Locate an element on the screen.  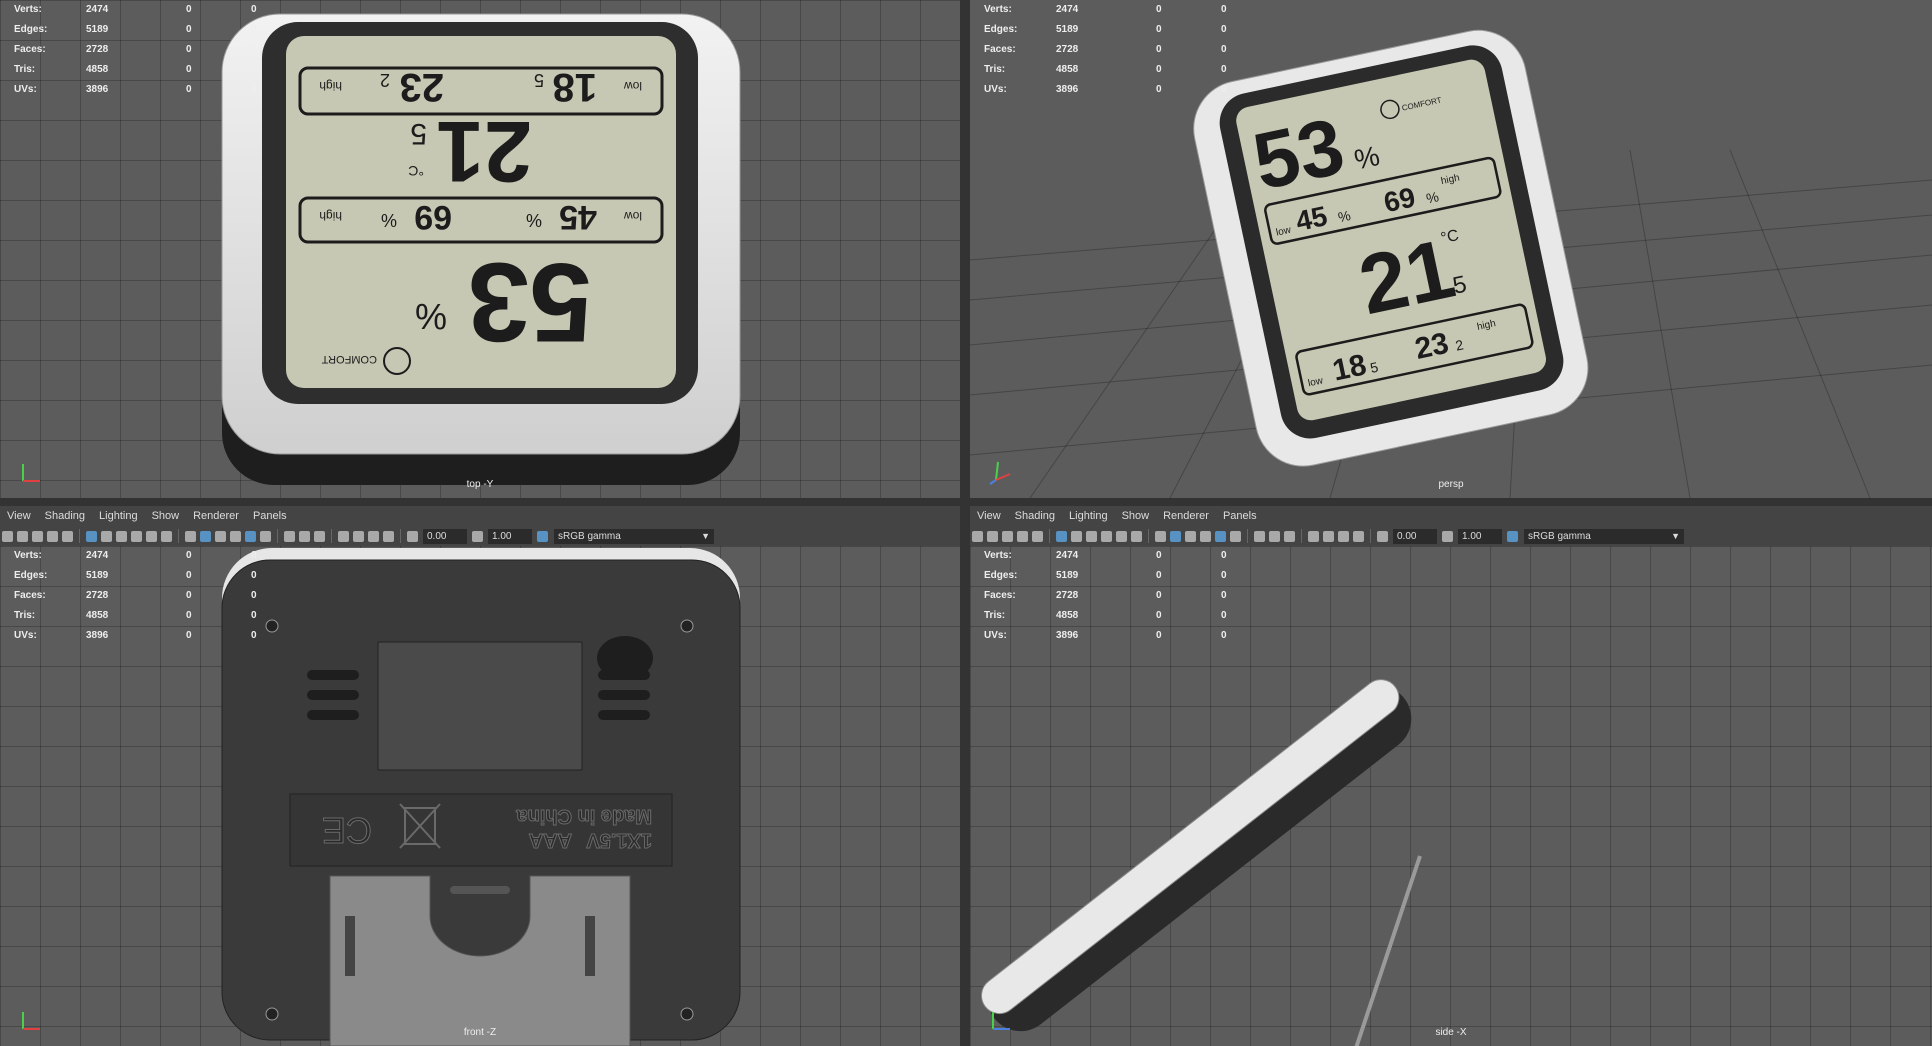
lcd-humidity-high: 69 is located at coordinates (433, 217).